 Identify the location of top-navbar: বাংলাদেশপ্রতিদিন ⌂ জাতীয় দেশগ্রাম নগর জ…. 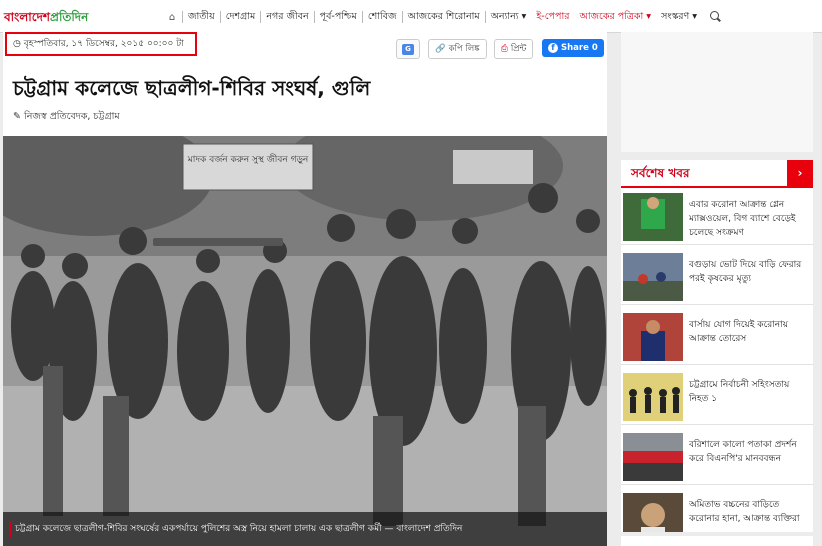
(411, 16).